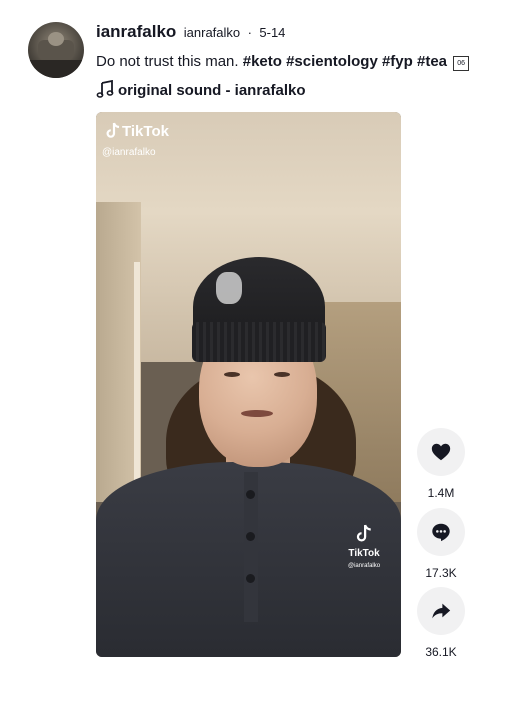  Describe the element at coordinates (262, 61) in the screenshot. I see `hashtag-link: #keto` at that location.